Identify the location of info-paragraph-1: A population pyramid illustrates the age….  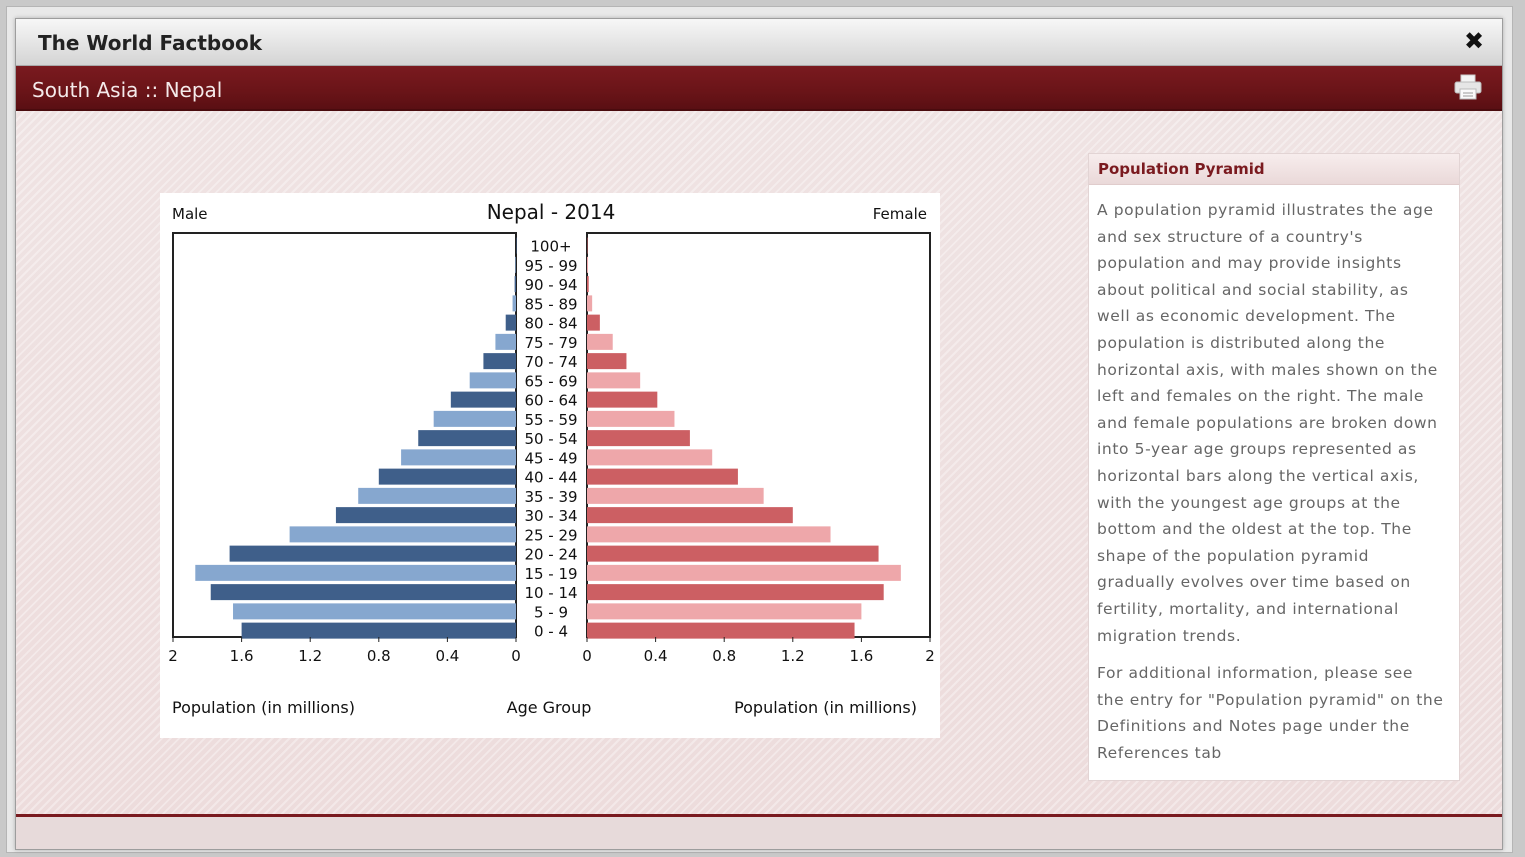
(1267, 423).